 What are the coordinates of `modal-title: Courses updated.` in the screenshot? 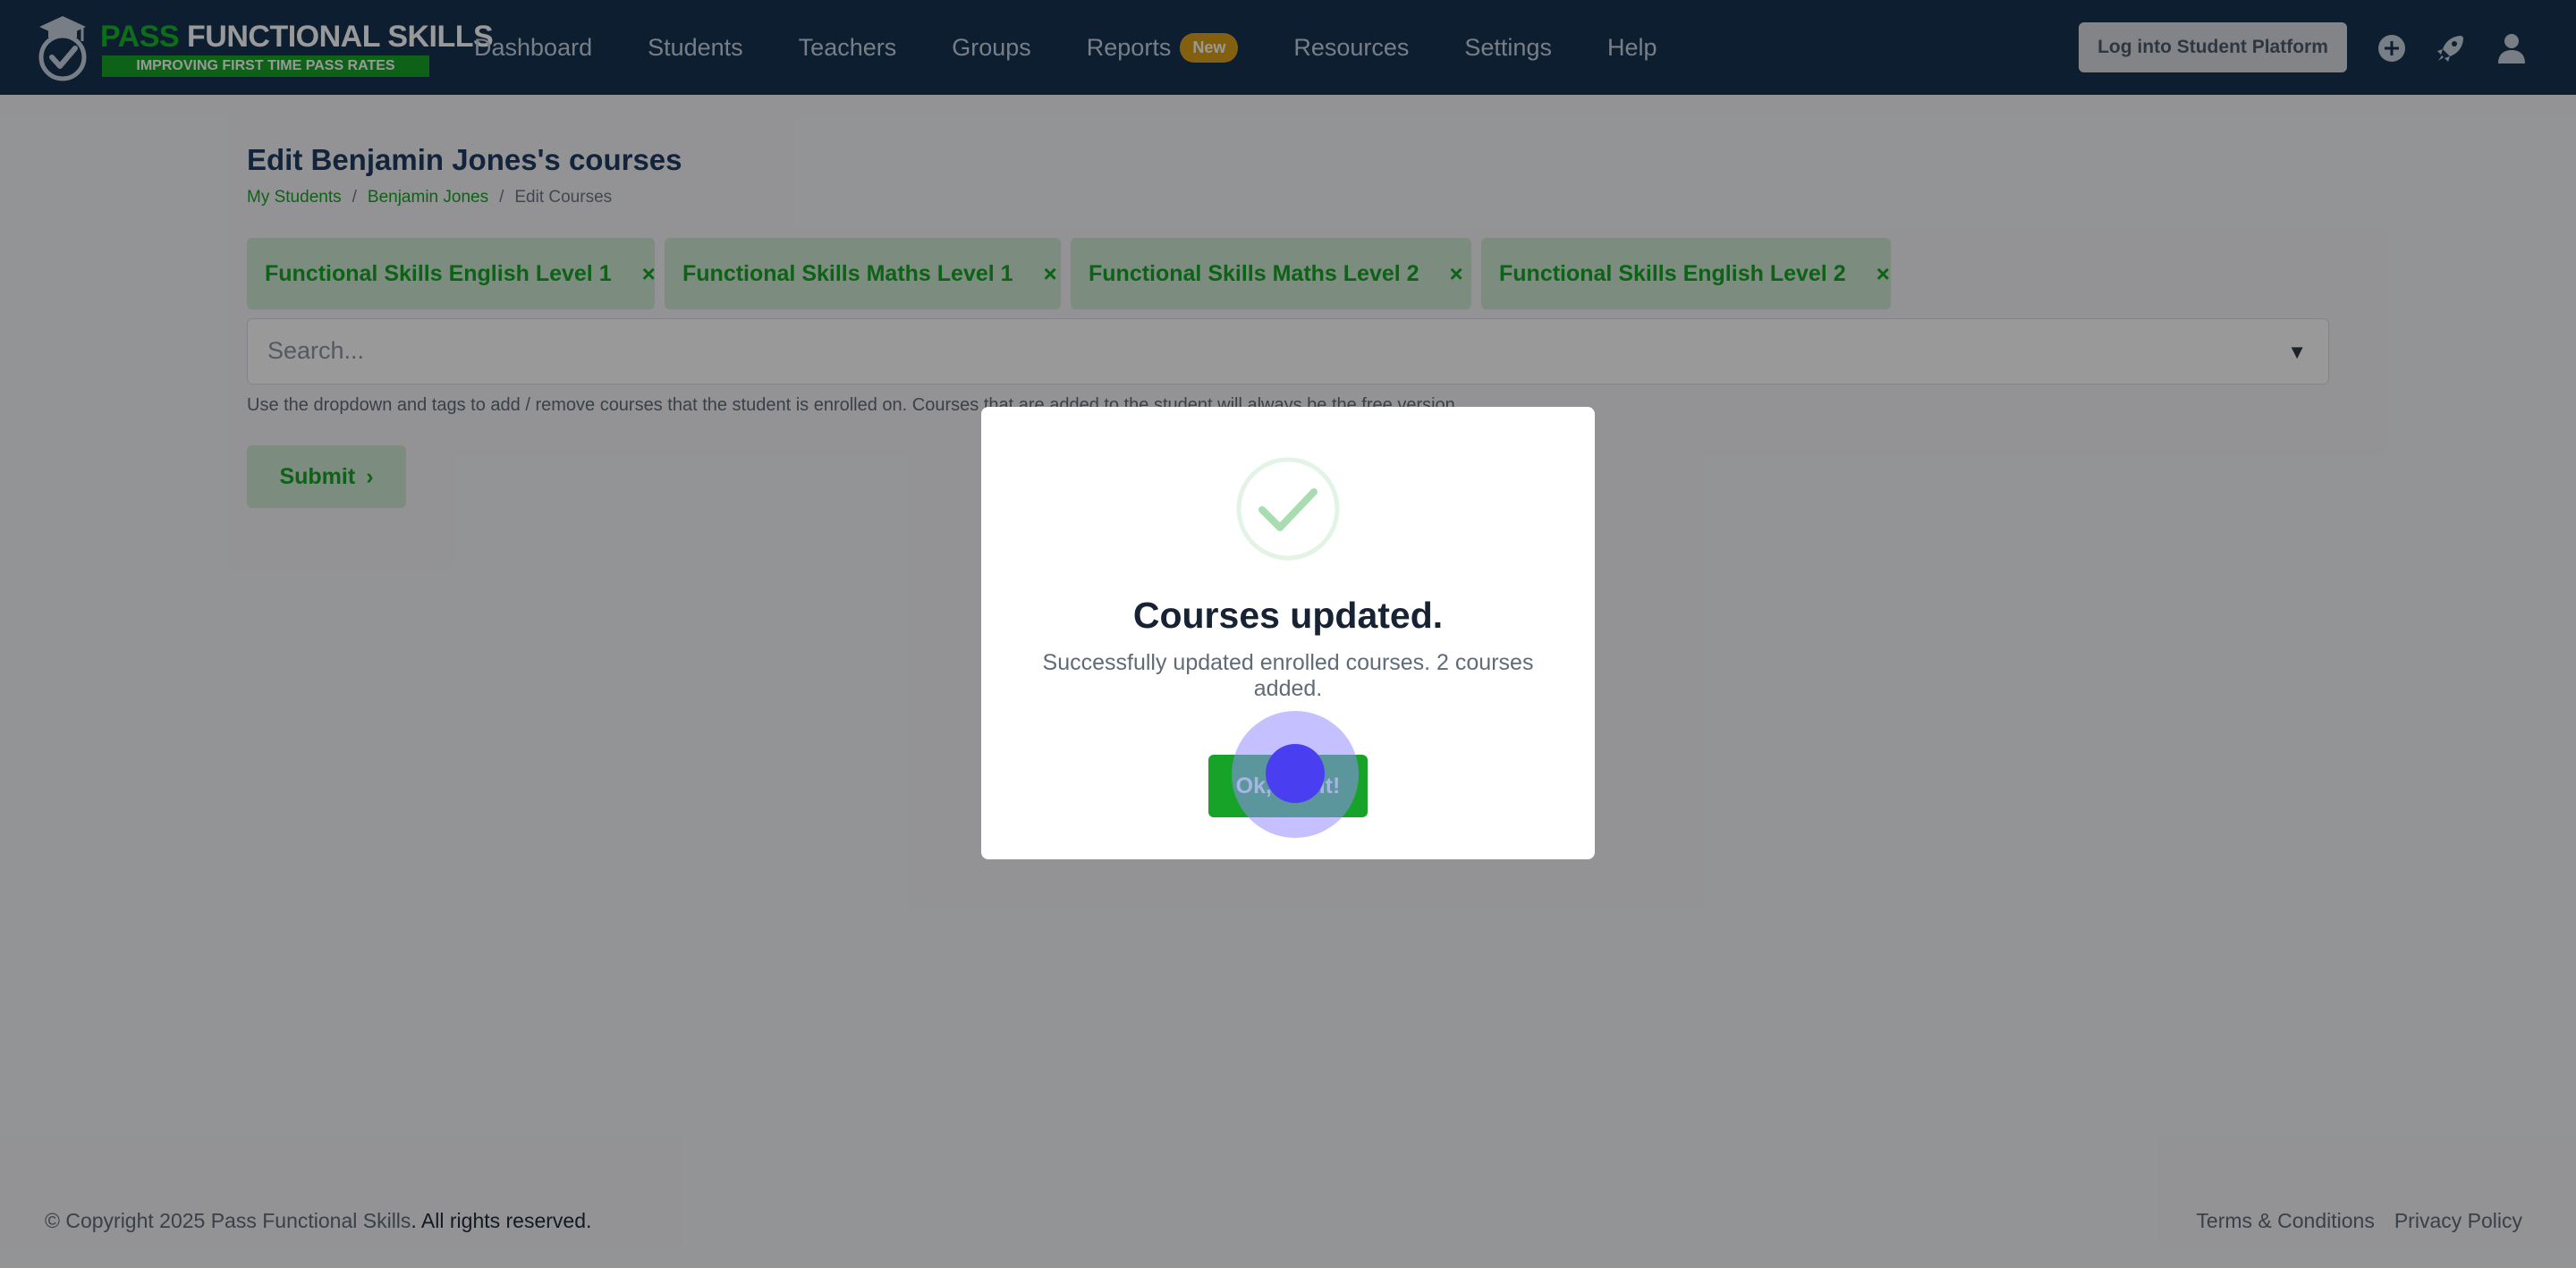 It's located at (1288, 615).